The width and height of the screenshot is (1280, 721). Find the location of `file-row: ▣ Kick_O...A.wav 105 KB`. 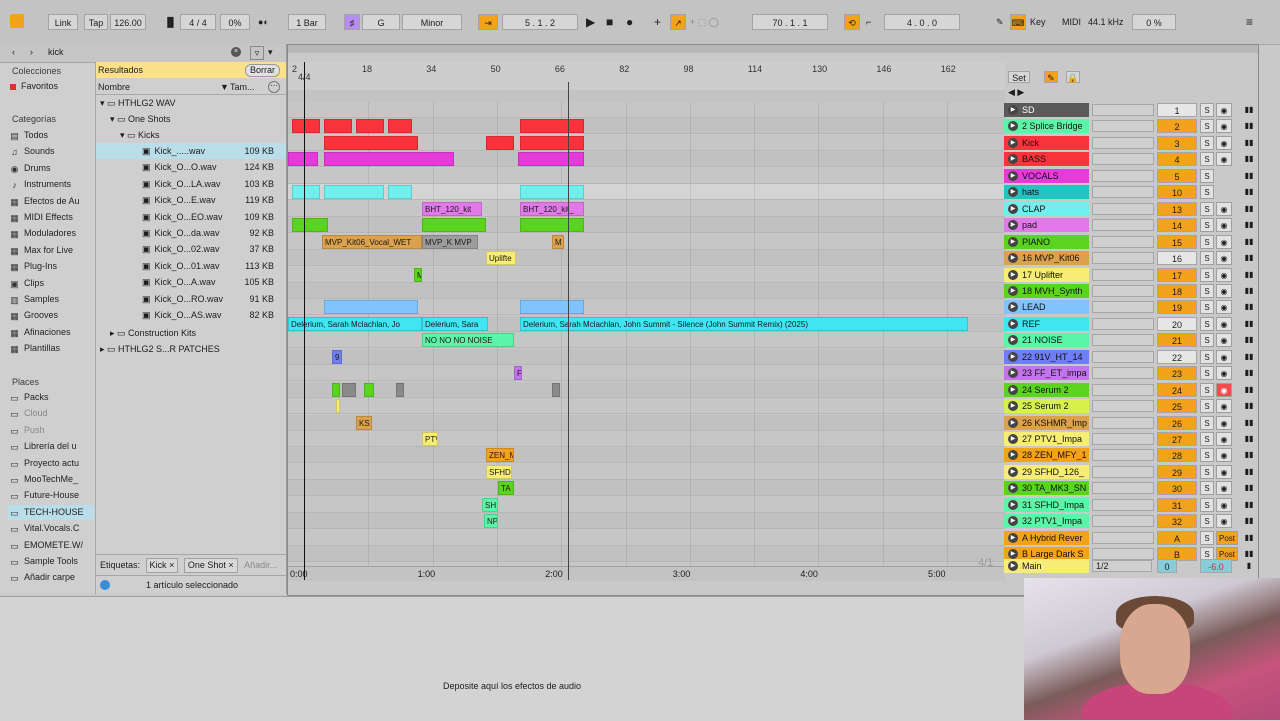

file-row: ▣ Kick_O...A.wav 105 KB is located at coordinates (191, 282).